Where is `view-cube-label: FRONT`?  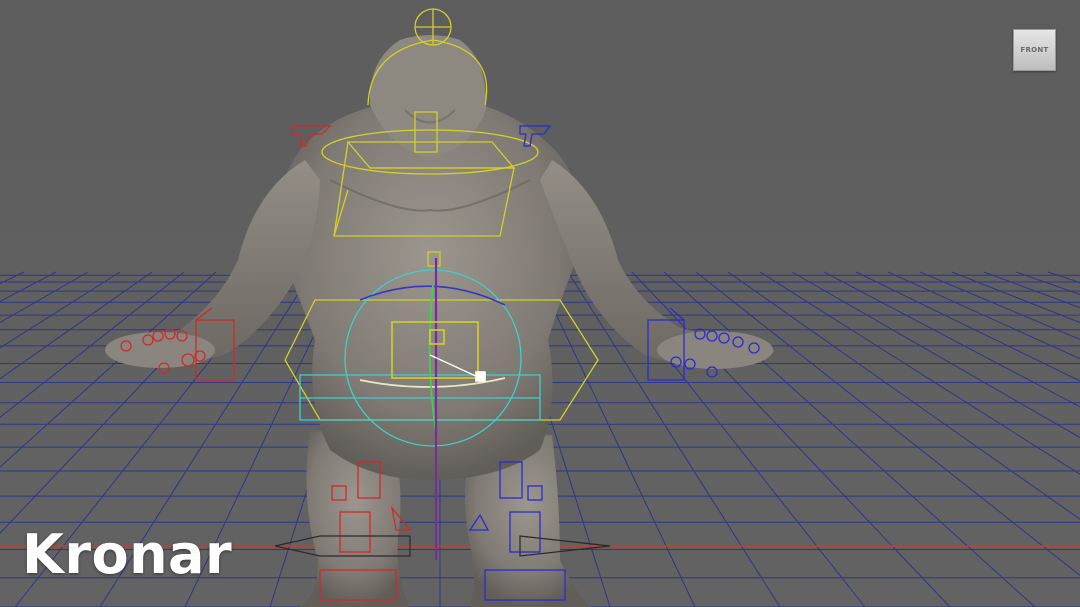
view-cube-label: FRONT is located at coordinates (1034, 50).